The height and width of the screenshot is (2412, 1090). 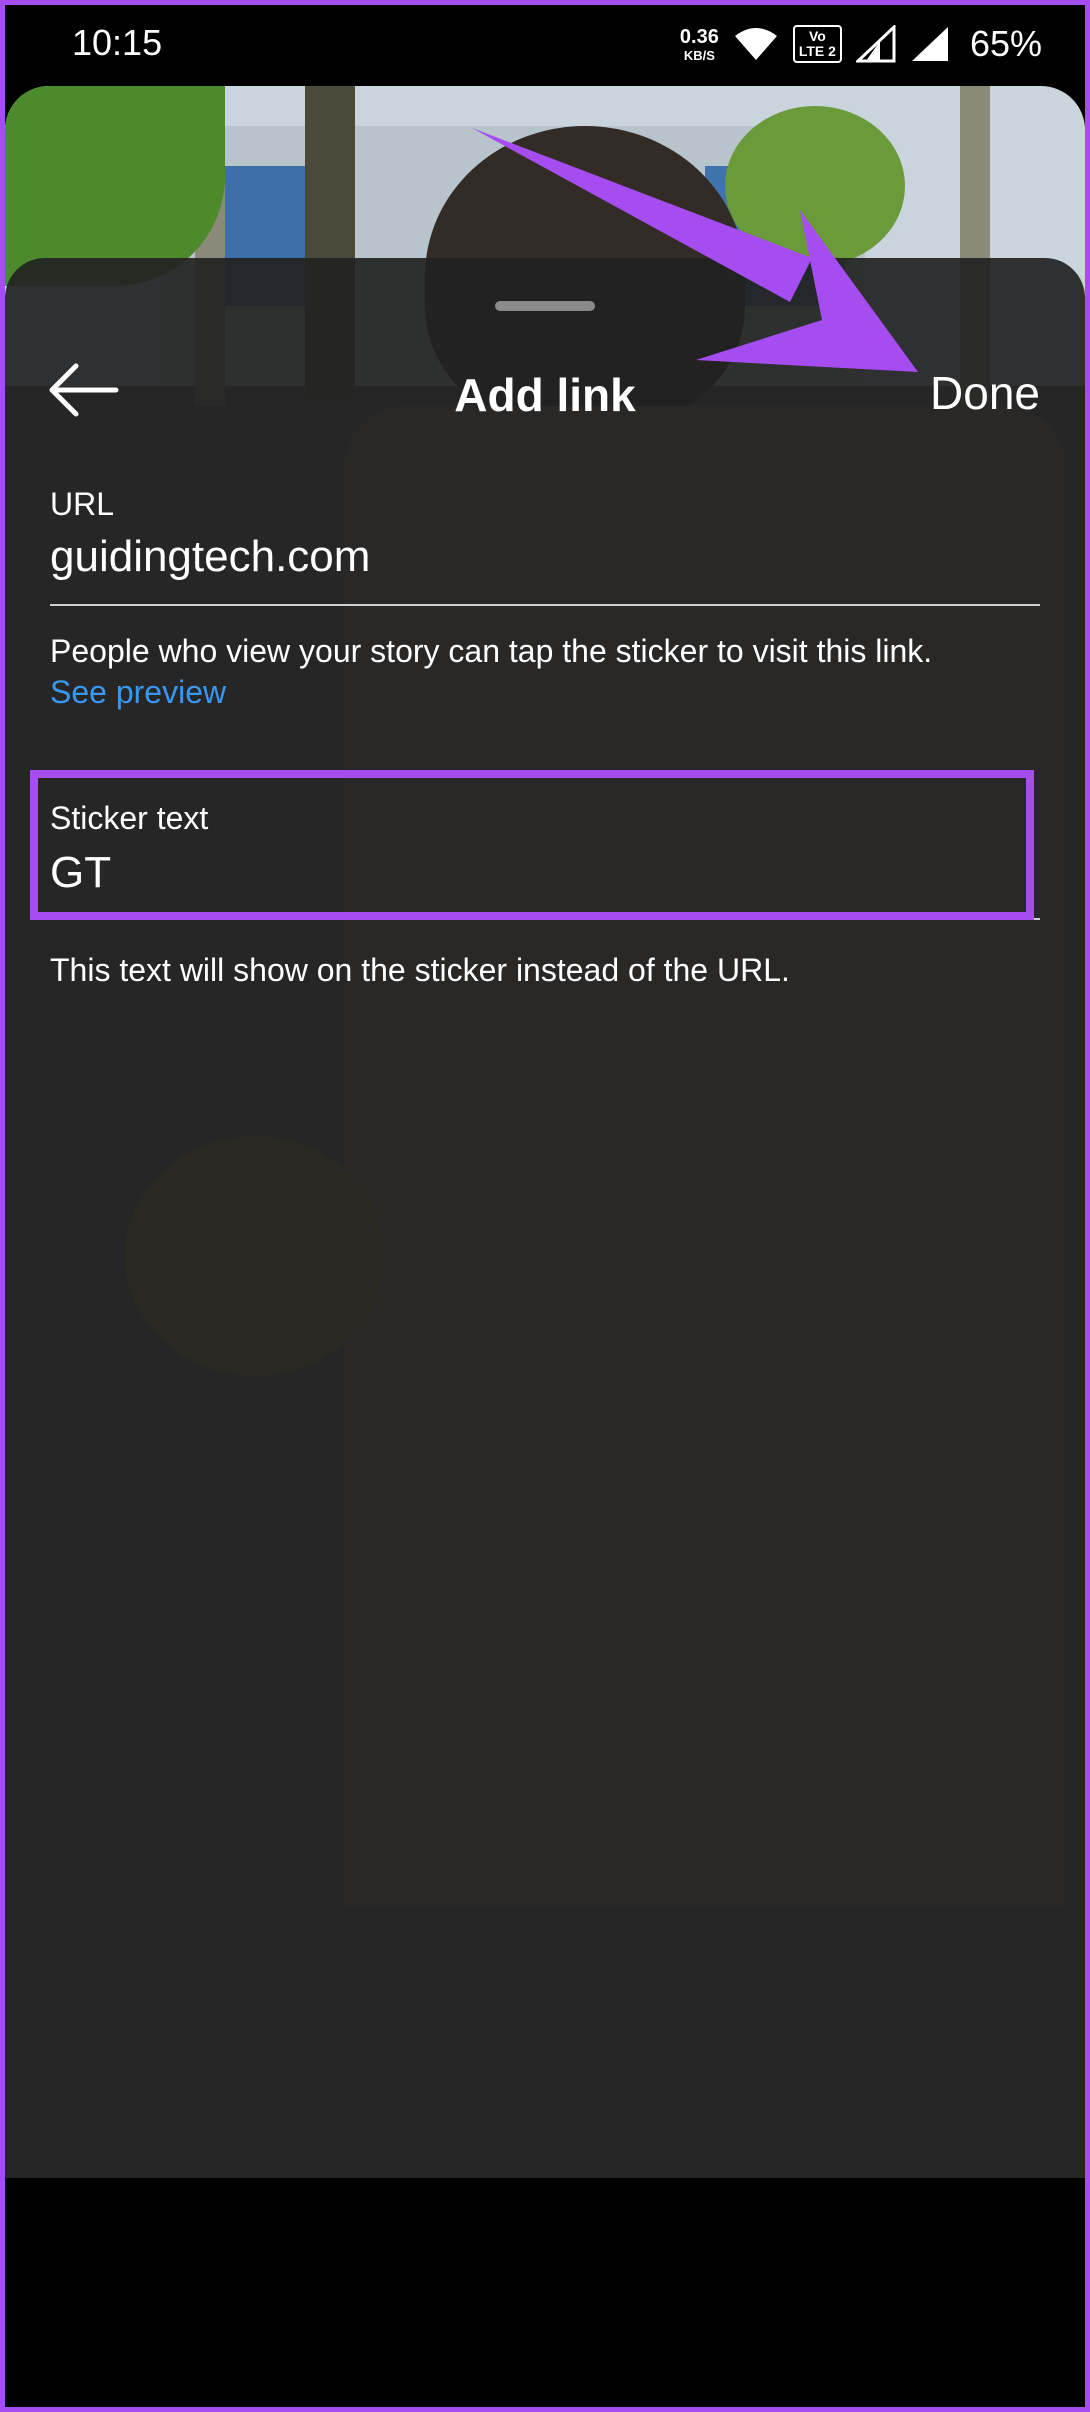 I want to click on done-button: Done, so click(x=985, y=393).